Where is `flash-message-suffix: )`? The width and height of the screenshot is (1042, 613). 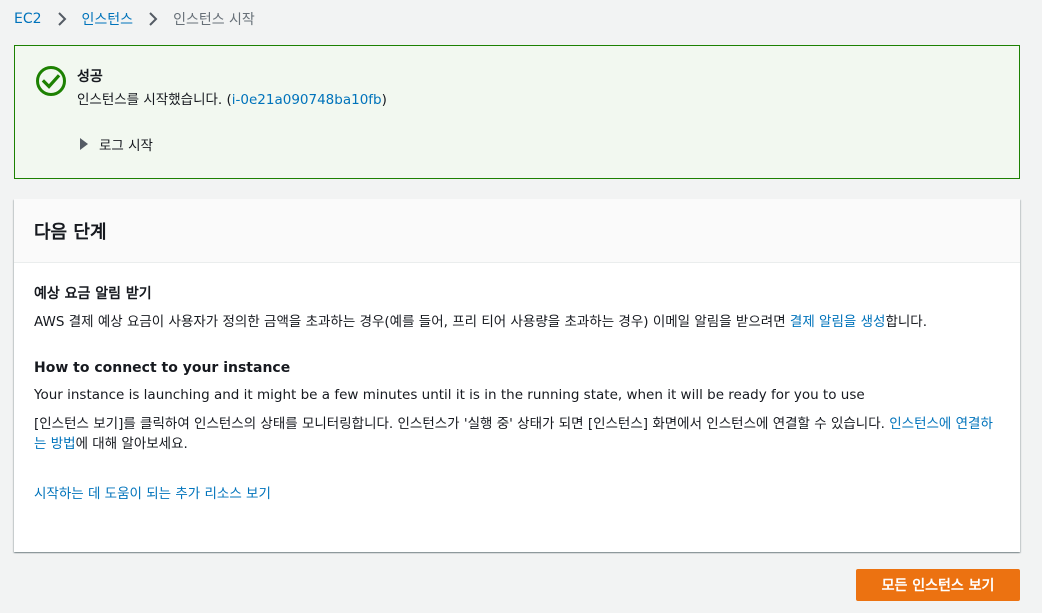
flash-message-suffix: ) is located at coordinates (384, 100).